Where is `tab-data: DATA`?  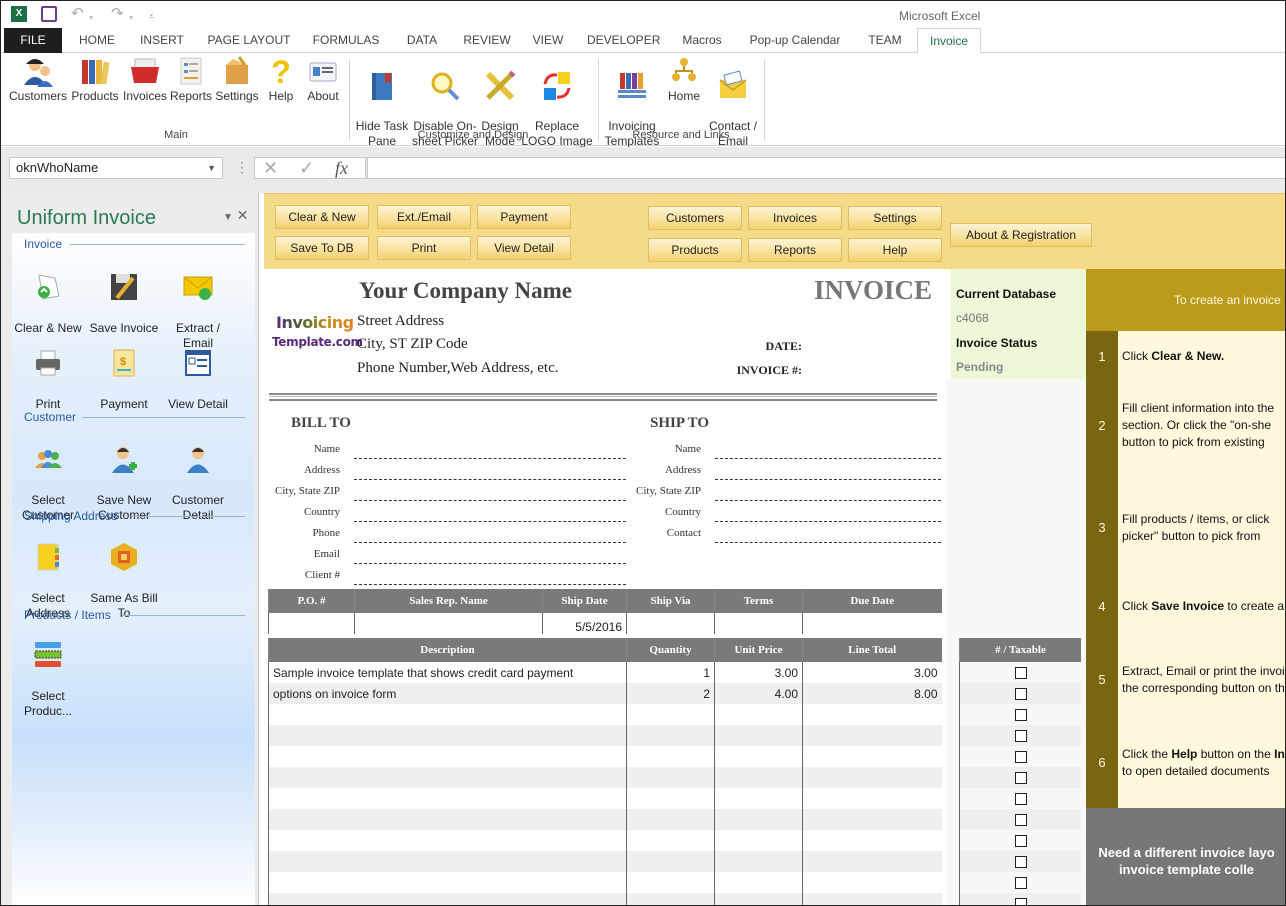 tab-data: DATA is located at coordinates (422, 40).